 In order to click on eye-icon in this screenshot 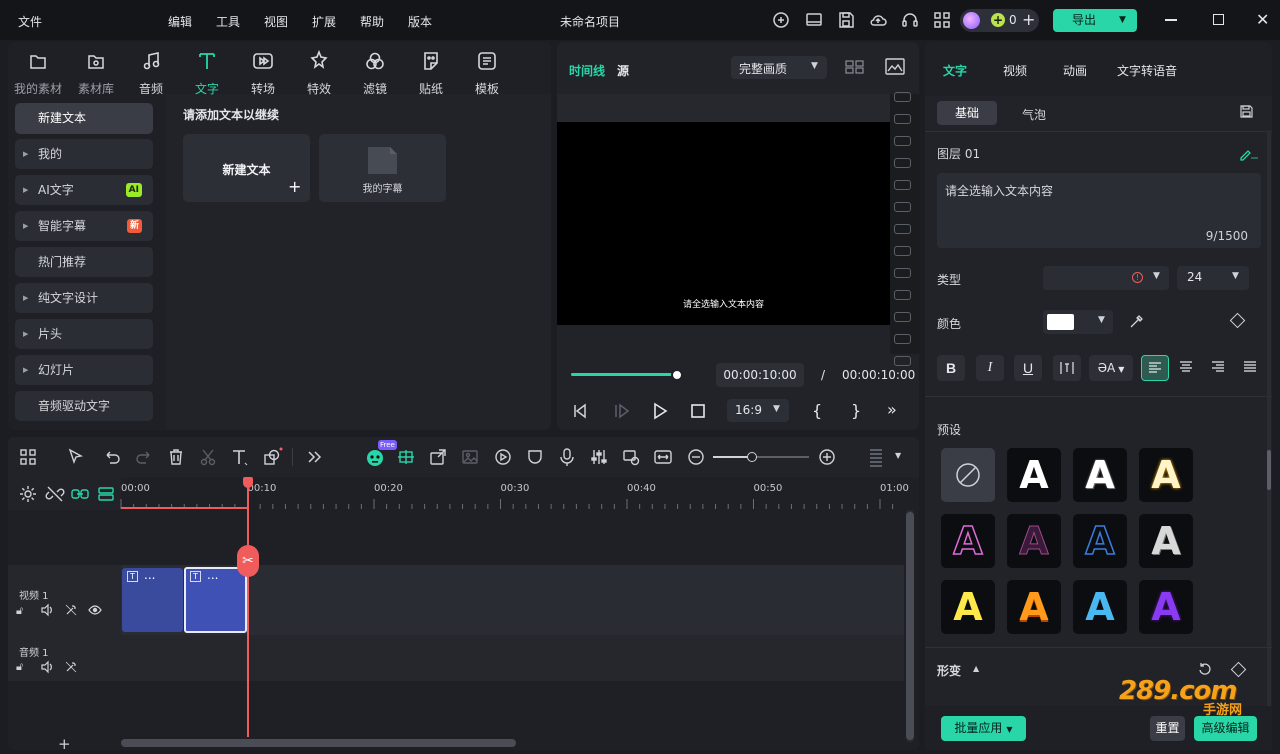, I will do `click(95, 611)`.